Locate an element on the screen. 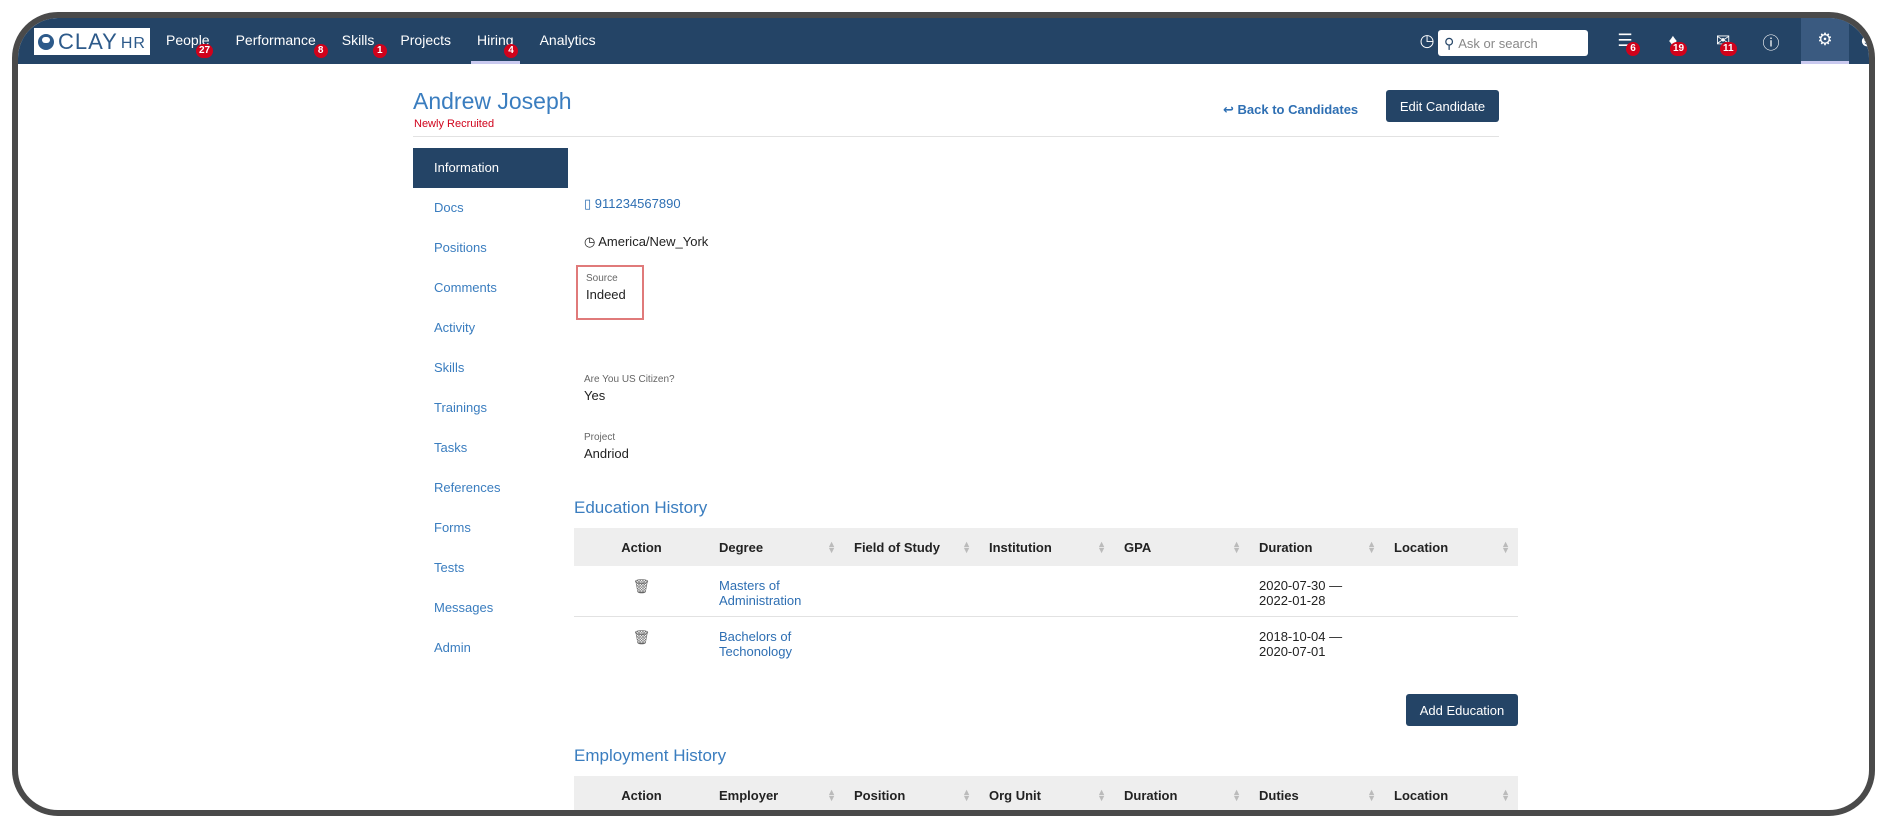  degree-link: Bachelors of Techonology is located at coordinates (755, 644).